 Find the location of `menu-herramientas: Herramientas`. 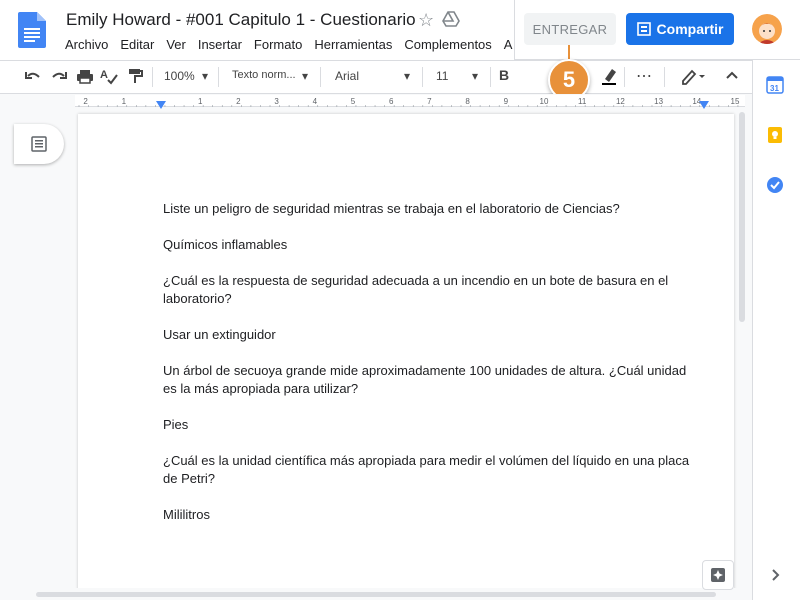

menu-herramientas: Herramientas is located at coordinates (353, 44).